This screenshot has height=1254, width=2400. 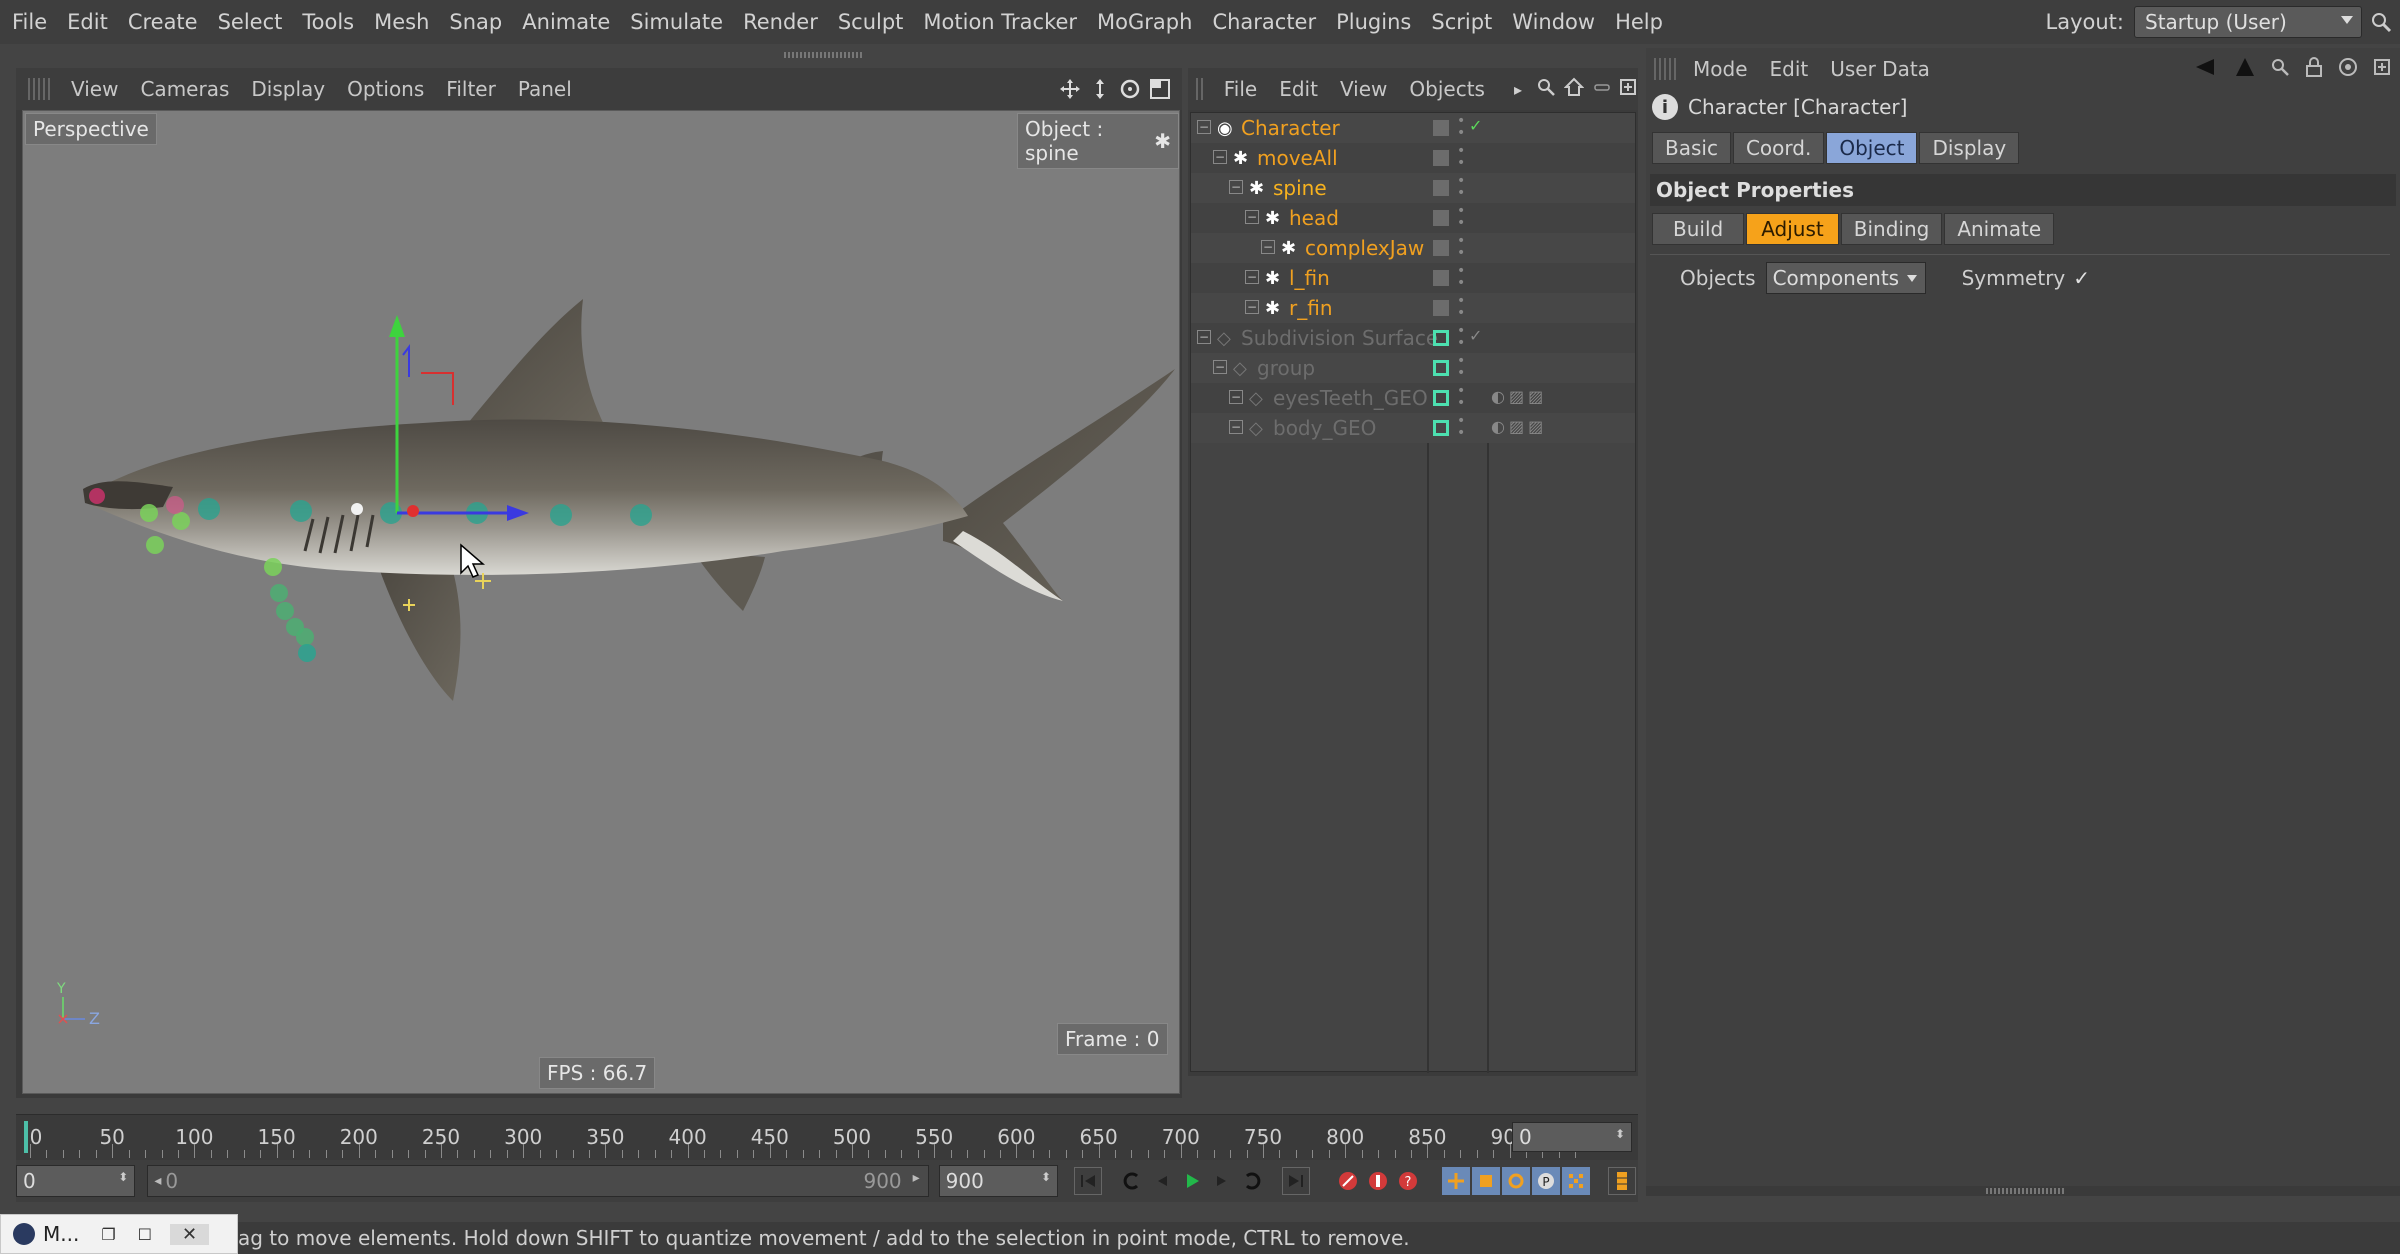 I want to click on maximize-icon: ☐, so click(x=145, y=1234).